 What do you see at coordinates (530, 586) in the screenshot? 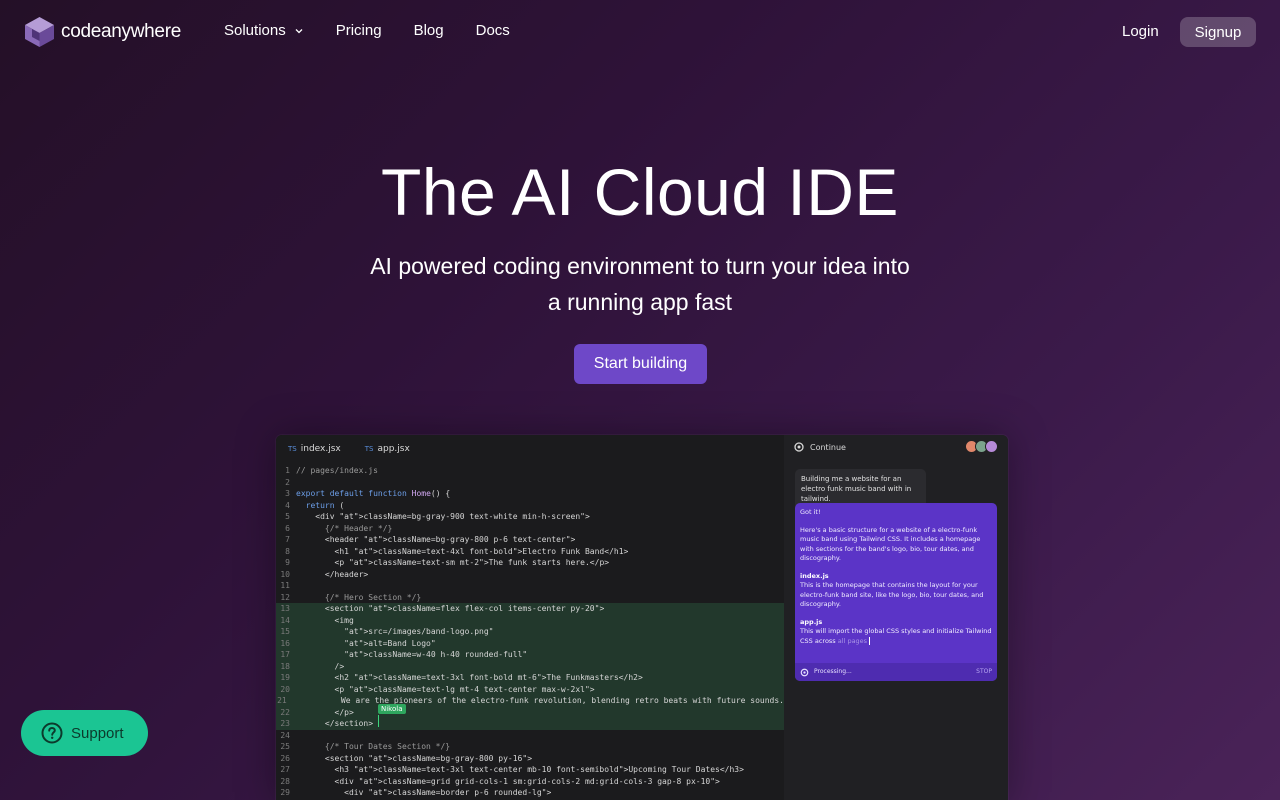
I see `code-line: 11` at bounding box center [530, 586].